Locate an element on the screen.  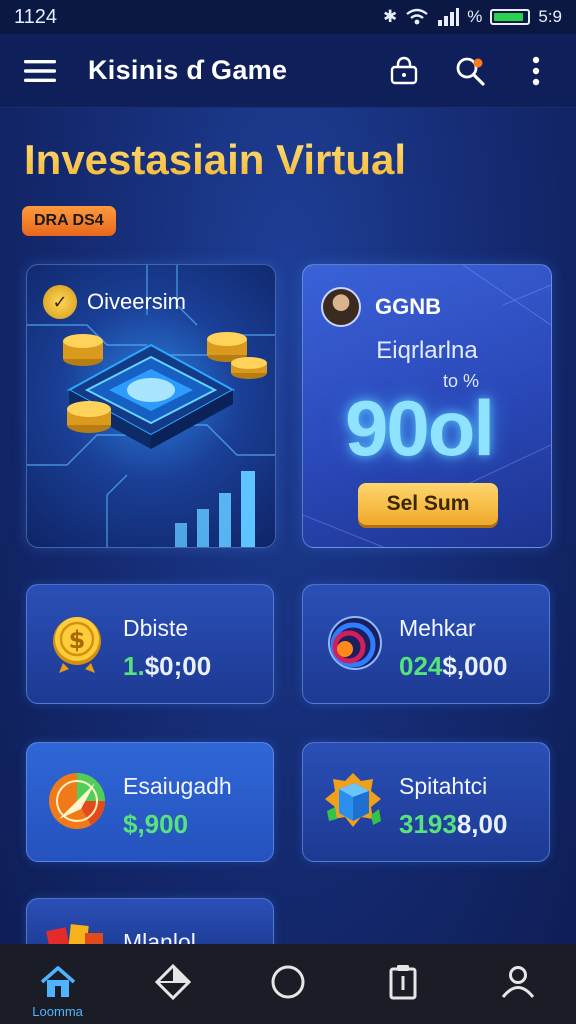
lock-bag-icon is located at coordinates (404, 71).